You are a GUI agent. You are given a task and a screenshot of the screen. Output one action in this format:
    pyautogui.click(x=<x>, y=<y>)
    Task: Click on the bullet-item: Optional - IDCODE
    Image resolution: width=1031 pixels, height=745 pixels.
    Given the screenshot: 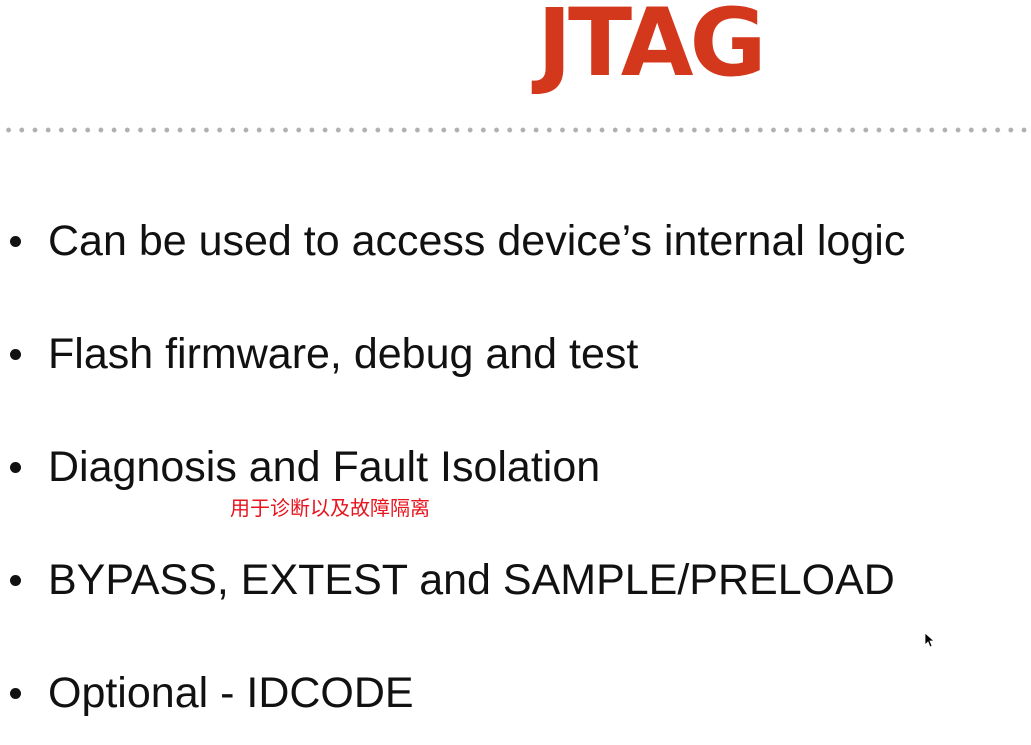 What is the action you would take?
    pyautogui.click(x=515, y=693)
    